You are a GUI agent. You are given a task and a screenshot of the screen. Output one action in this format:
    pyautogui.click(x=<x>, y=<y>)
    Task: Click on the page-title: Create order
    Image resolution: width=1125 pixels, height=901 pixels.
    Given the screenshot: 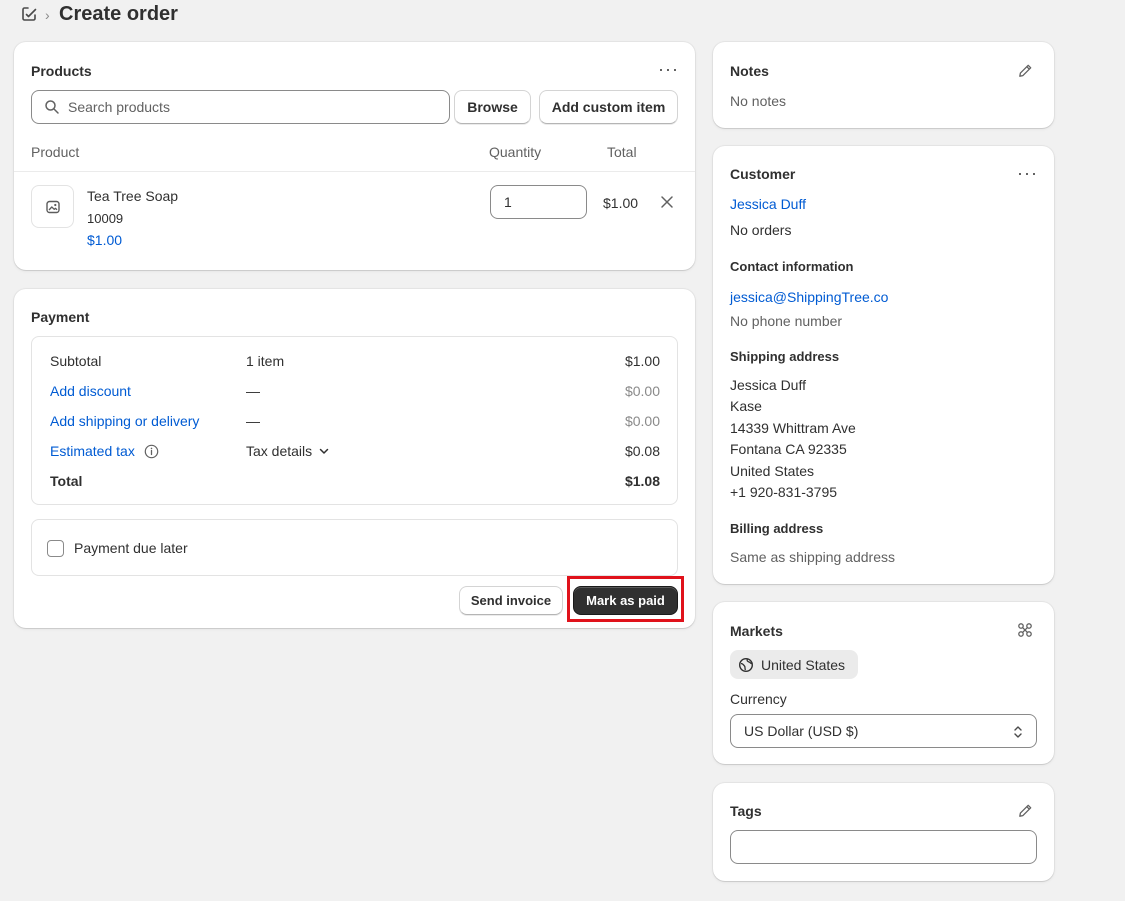 What is the action you would take?
    pyautogui.click(x=118, y=14)
    